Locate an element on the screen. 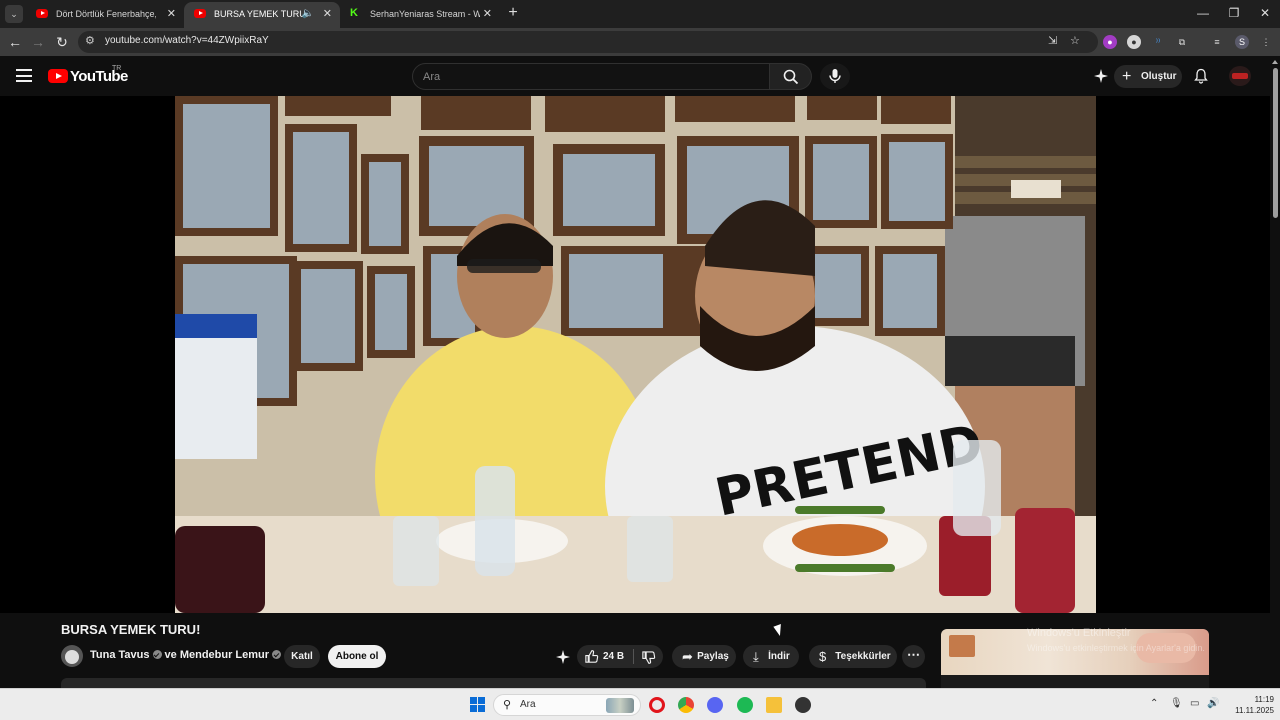 This screenshot has height=720, width=1280. share-label: Paylaş is located at coordinates (713, 656).